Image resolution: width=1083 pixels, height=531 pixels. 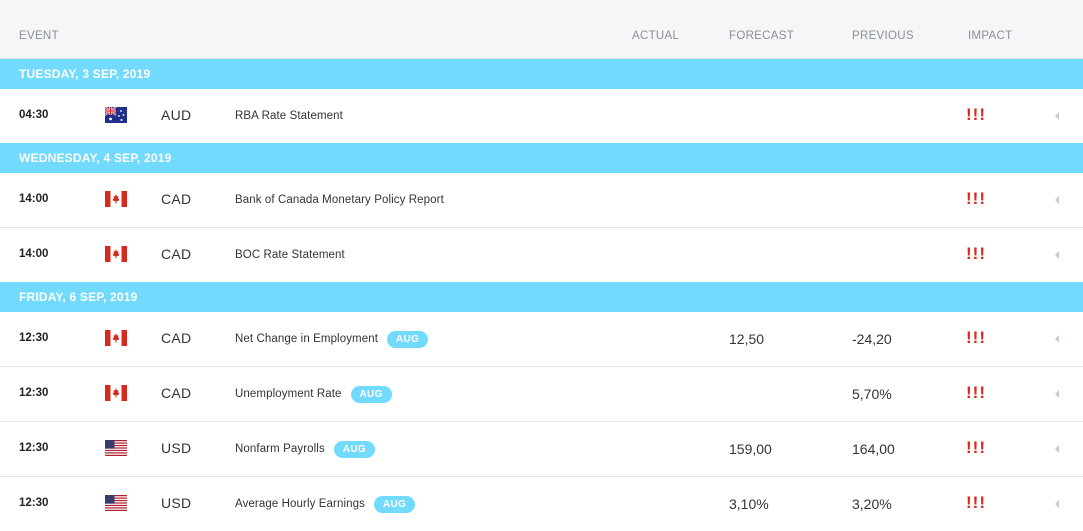 What do you see at coordinates (873, 449) in the screenshot?
I see `previous-value: 164,00` at bounding box center [873, 449].